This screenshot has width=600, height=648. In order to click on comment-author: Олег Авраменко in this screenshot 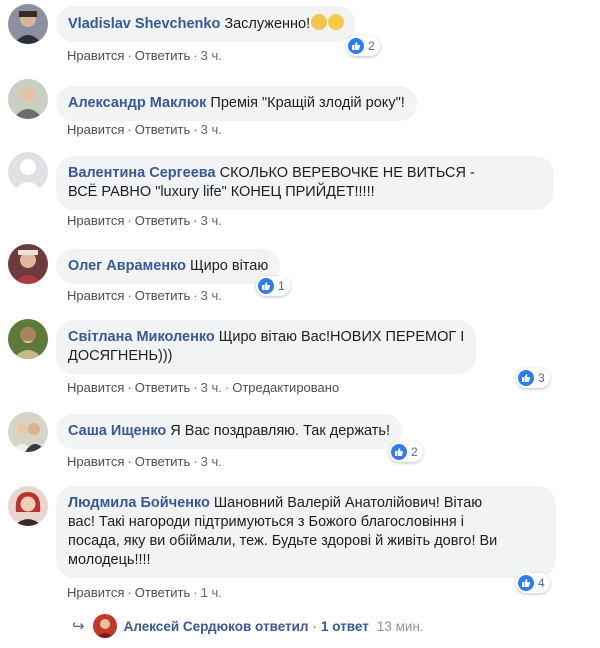, I will do `click(127, 266)`.